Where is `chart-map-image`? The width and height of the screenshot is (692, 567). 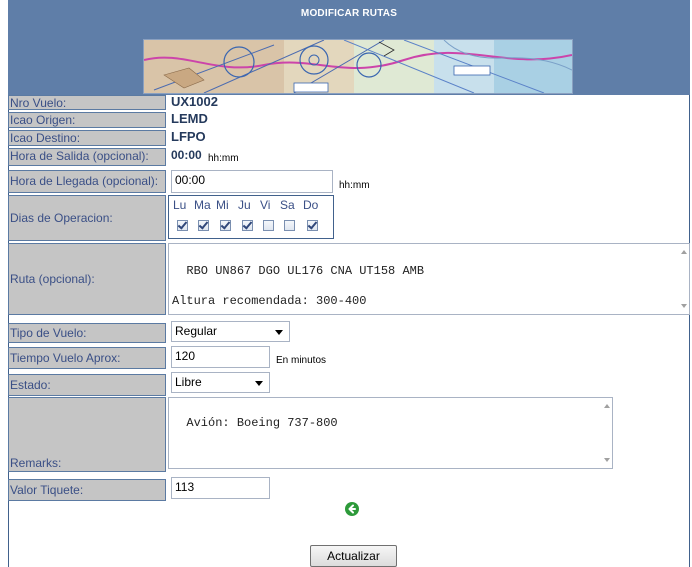
chart-map-image is located at coordinates (358, 66).